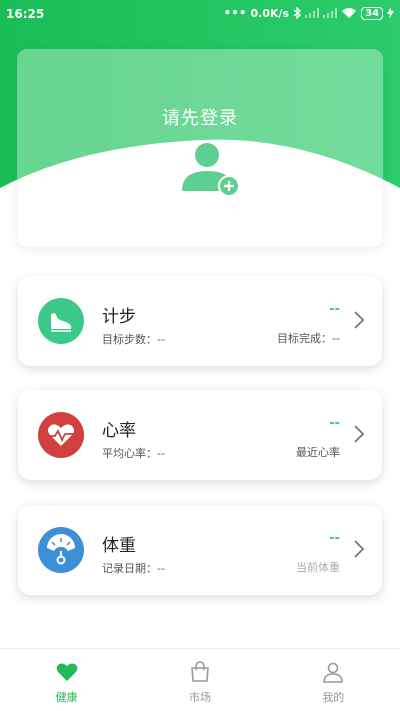 This screenshot has width=400, height=711. Describe the element at coordinates (61, 435) in the screenshot. I see `heart-pulse-icon` at that location.